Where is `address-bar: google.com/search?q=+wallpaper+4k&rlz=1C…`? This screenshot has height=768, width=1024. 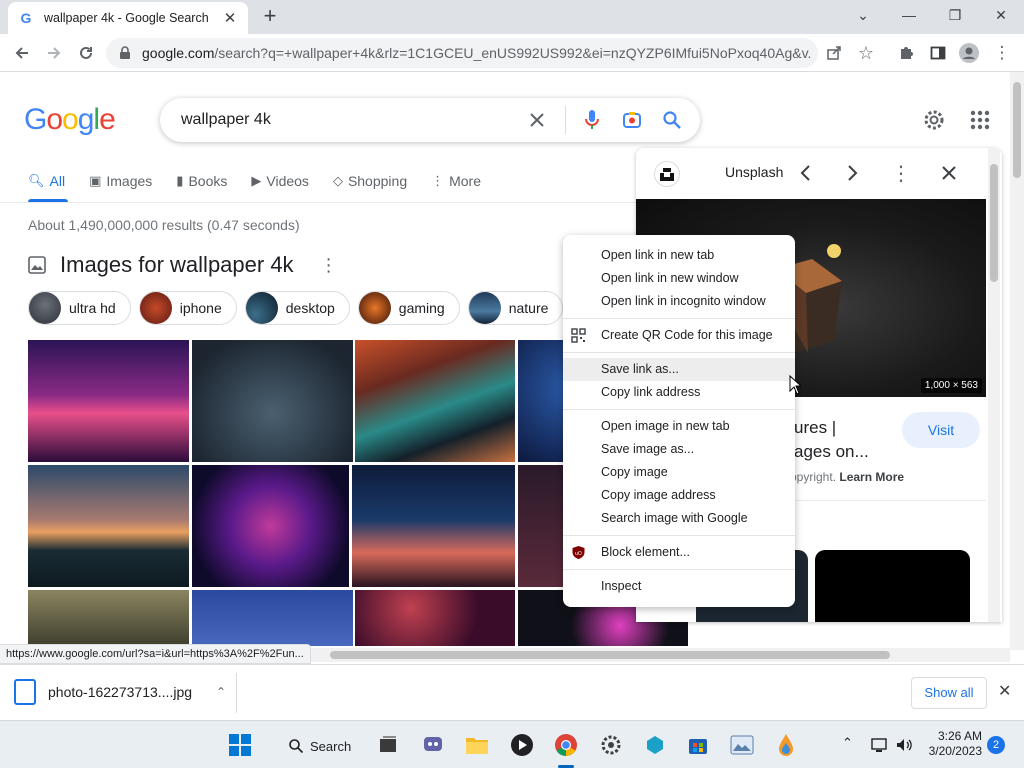
address-bar: google.com/search?q=+wallpaper+4k&rlz=1C… is located at coordinates (462, 53).